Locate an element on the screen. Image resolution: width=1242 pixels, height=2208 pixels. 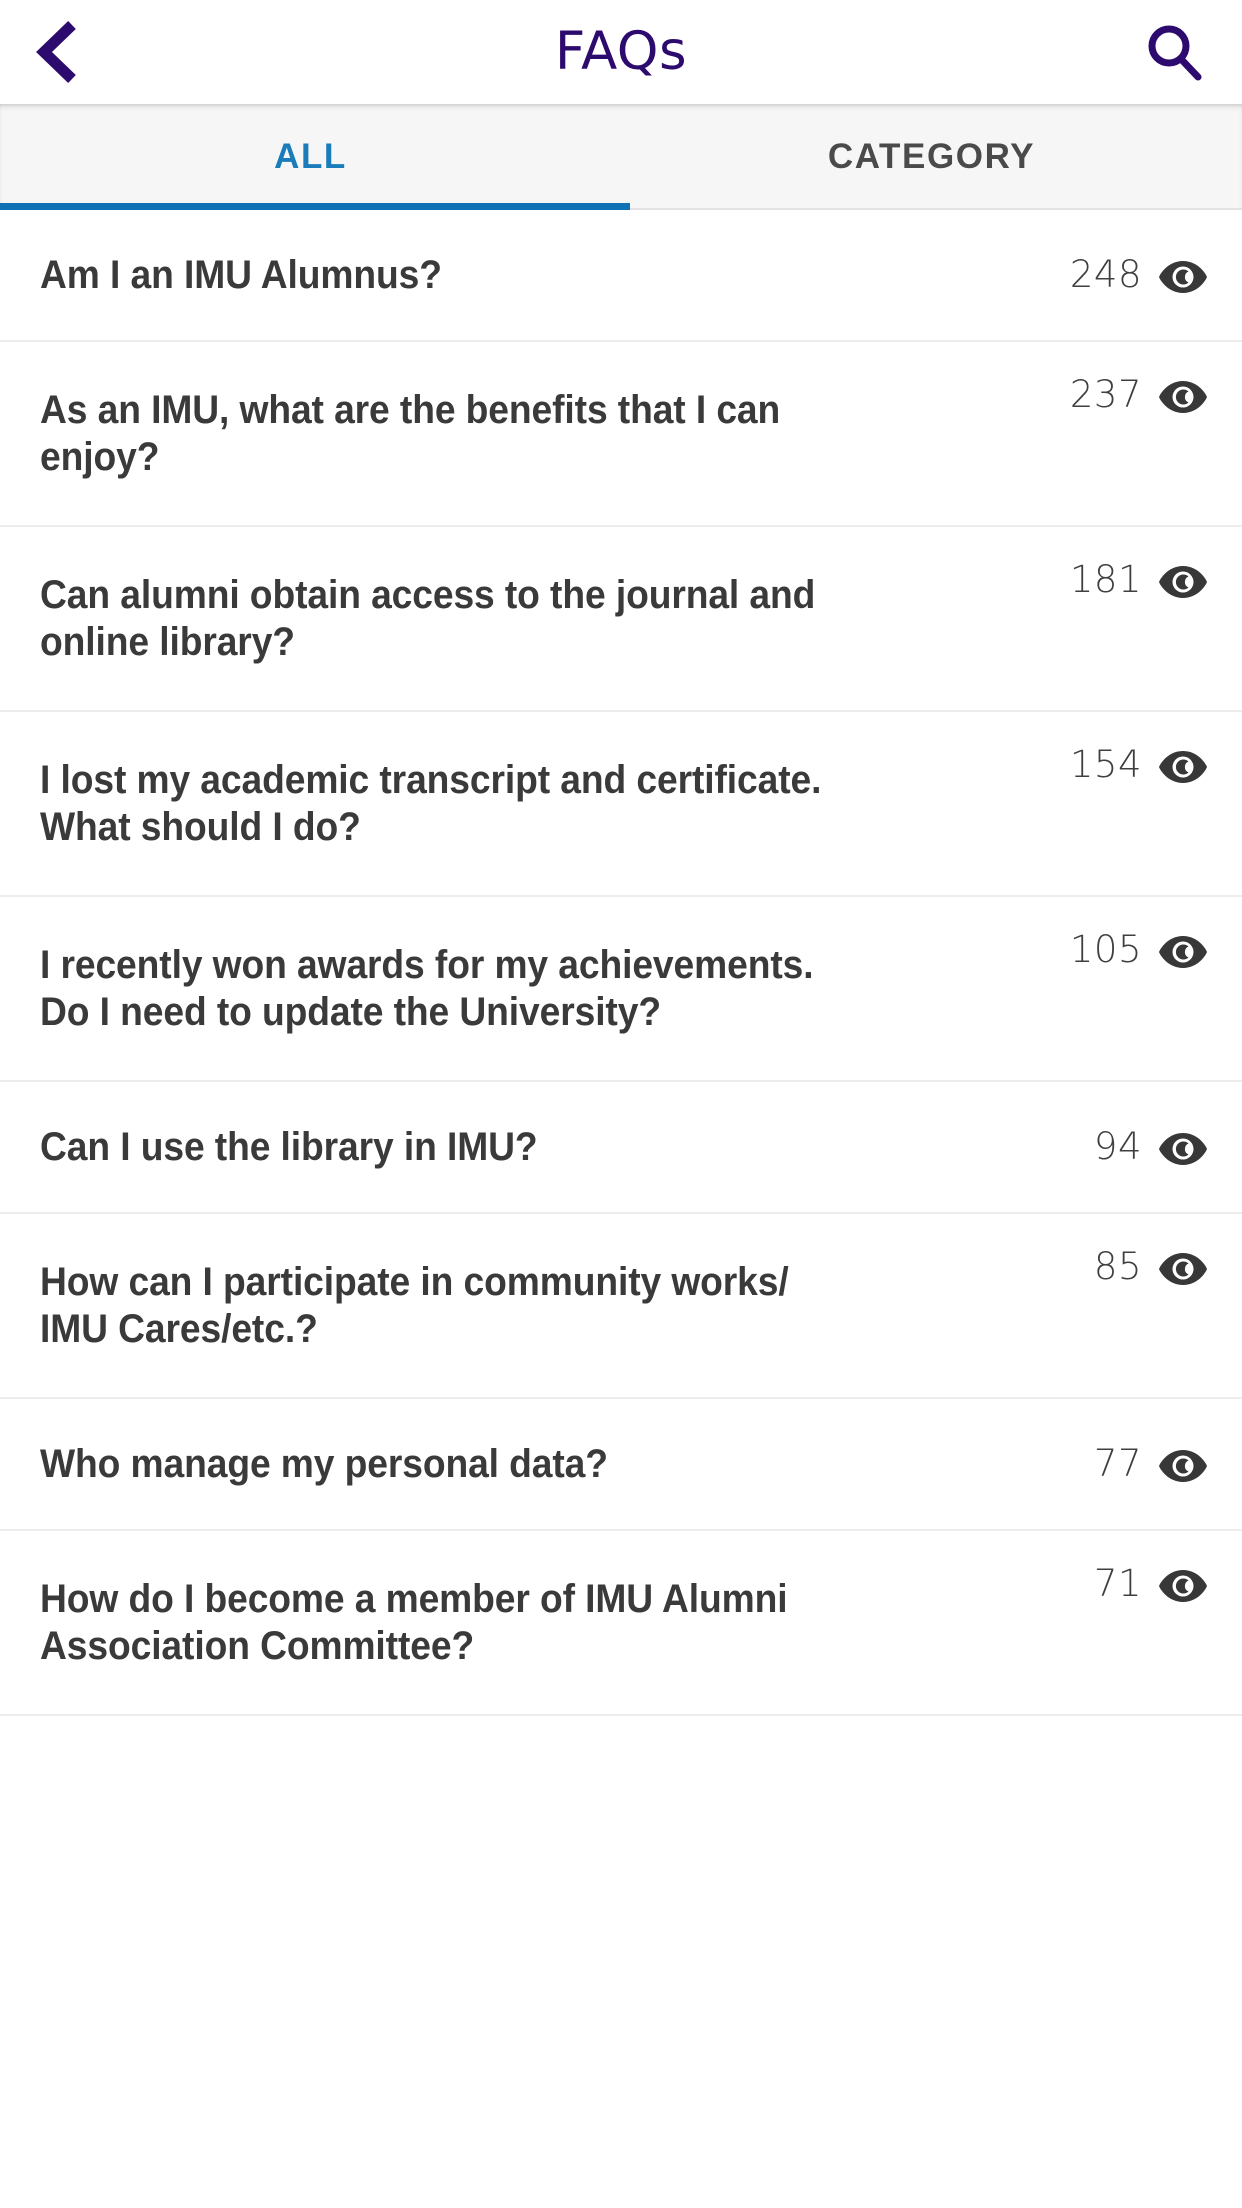
back-button is located at coordinates (71, 52).